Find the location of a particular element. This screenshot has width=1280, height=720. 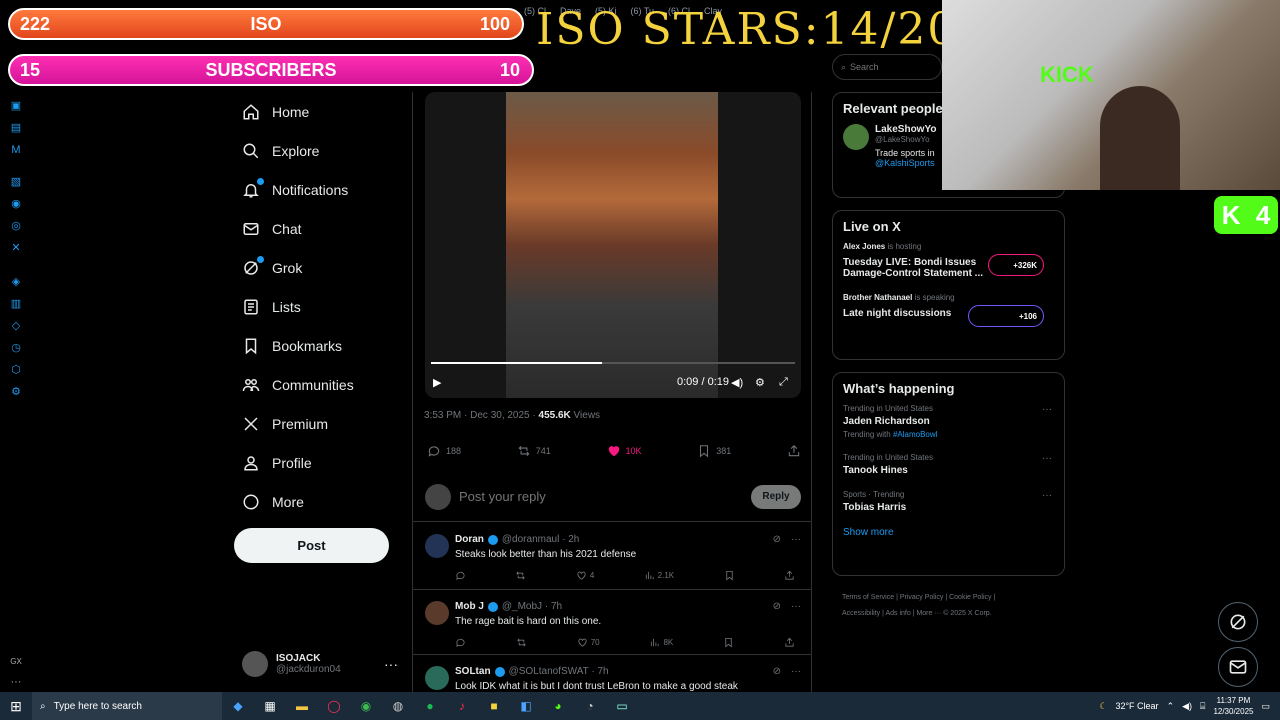

like-button: 70 is located at coordinates (588, 642).